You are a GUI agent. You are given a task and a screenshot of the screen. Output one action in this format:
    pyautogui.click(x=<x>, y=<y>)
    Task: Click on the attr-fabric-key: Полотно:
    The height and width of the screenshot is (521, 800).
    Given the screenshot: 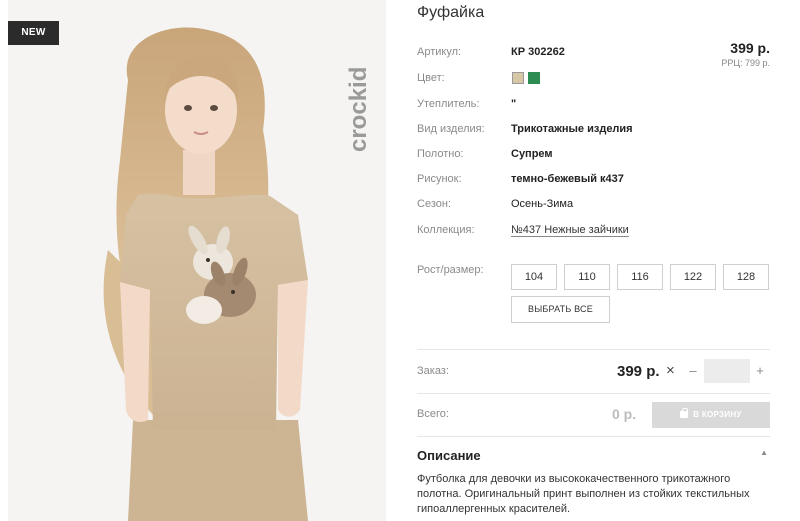 What is the action you would take?
    pyautogui.click(x=440, y=154)
    